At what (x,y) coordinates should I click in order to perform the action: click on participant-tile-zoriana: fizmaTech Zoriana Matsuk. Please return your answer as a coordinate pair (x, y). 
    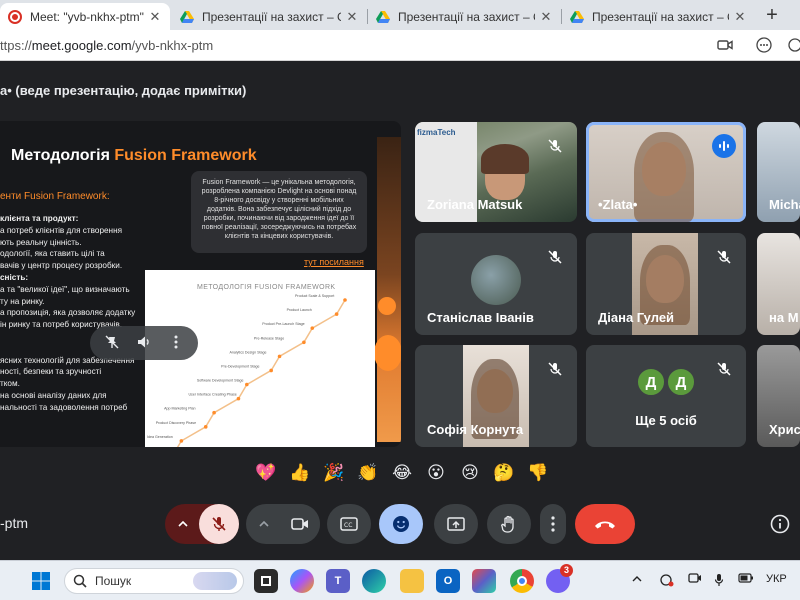
    Looking at the image, I should click on (496, 172).